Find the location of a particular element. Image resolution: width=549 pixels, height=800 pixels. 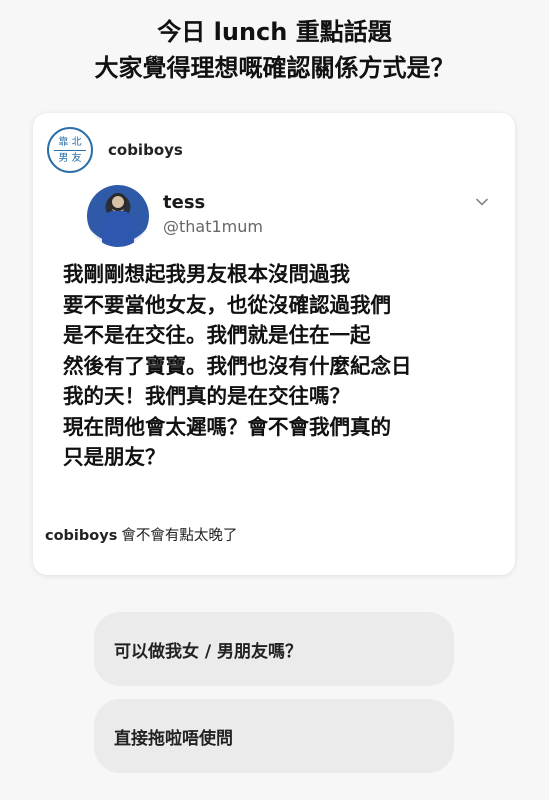

tweet-display-name: tess is located at coordinates (184, 202).